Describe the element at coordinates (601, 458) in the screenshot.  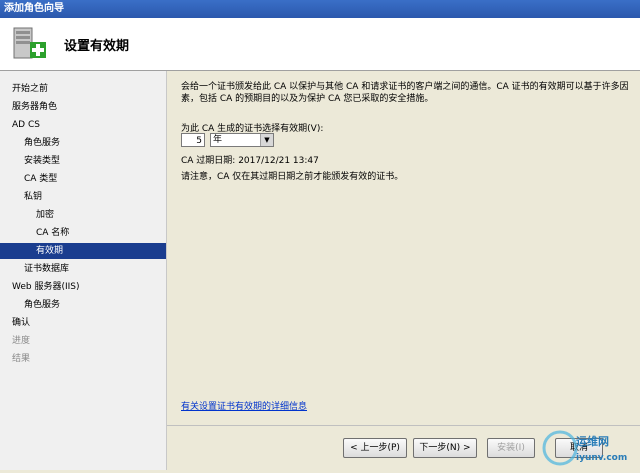
I see `watermark-text-en: iyunv.com` at that location.